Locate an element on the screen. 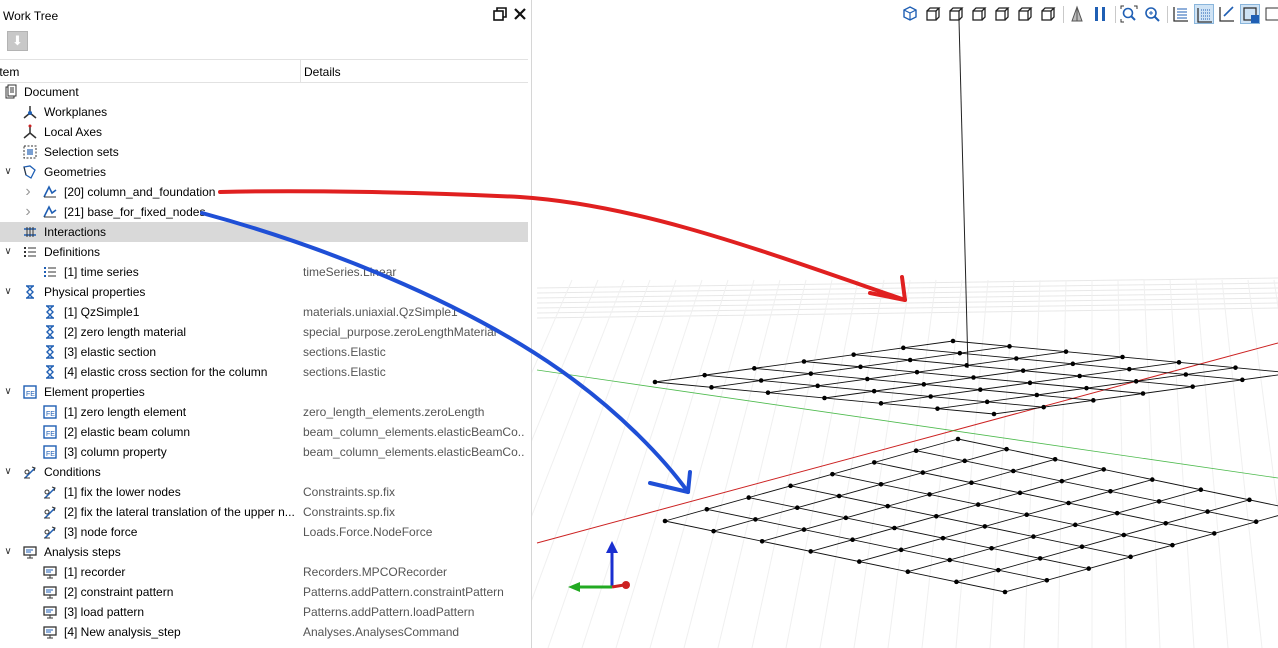 Image resolution: width=1278 pixels, height=648 pixels. tree-row: [3] node force Loads.Force.NodeForce is located at coordinates (264, 532).